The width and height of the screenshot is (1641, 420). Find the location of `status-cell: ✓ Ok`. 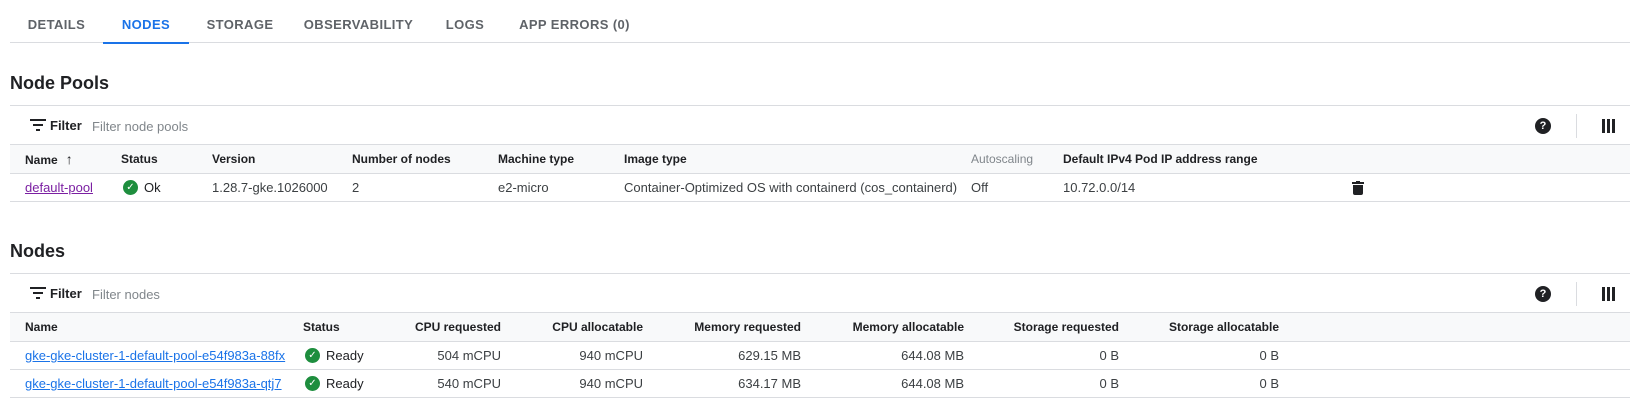

status-cell: ✓ Ok is located at coordinates (142, 188).